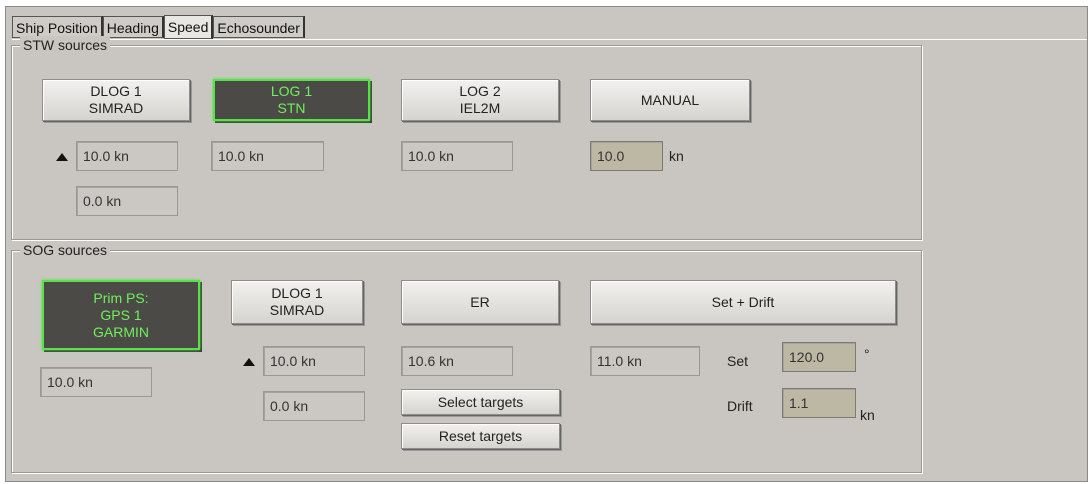 This screenshot has height=484, width=1092. What do you see at coordinates (738, 361) in the screenshot?
I see `set-label: Set` at bounding box center [738, 361].